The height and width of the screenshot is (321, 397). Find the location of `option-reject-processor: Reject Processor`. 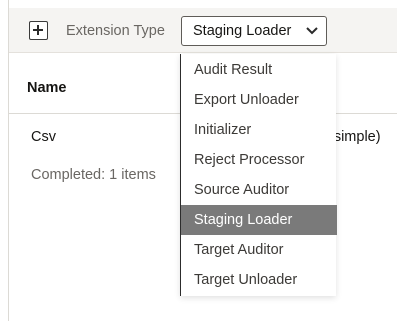

option-reject-processor: Reject Processor is located at coordinates (259, 160).